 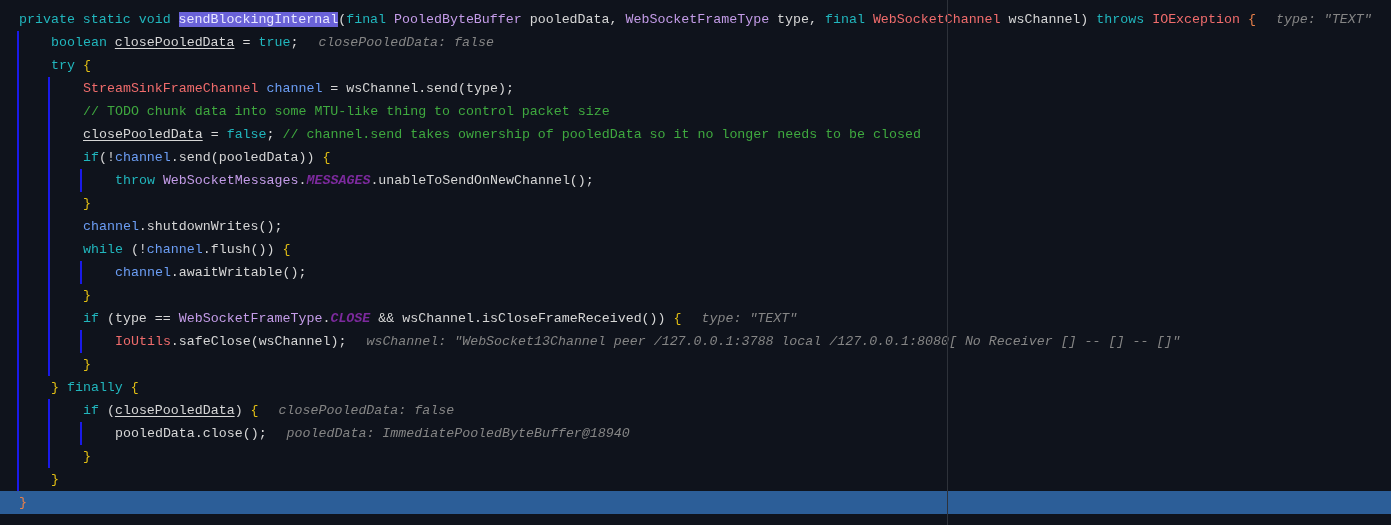 What do you see at coordinates (207, 157) in the screenshot?
I see `code-line: if(!channel.send(pooledData)) {` at bounding box center [207, 157].